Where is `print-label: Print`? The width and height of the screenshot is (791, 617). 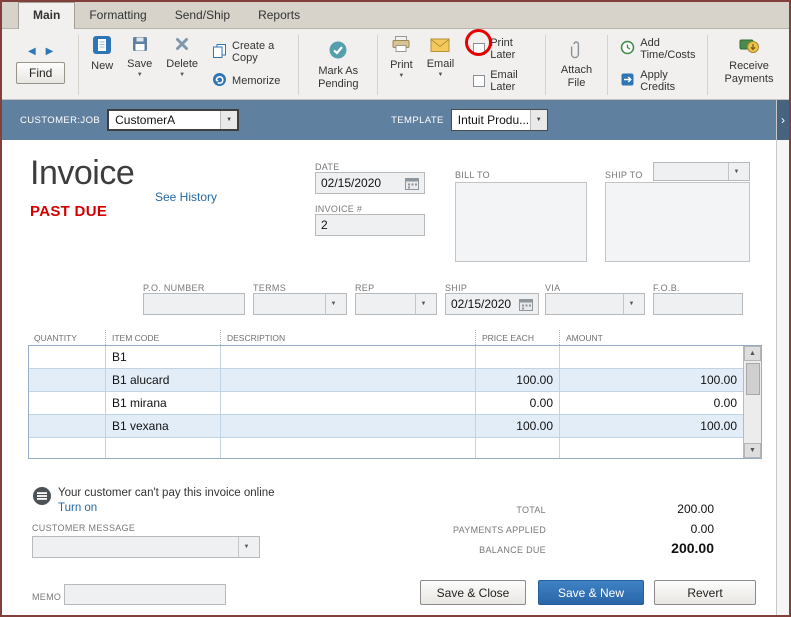
print-label: Print is located at coordinates (401, 65).